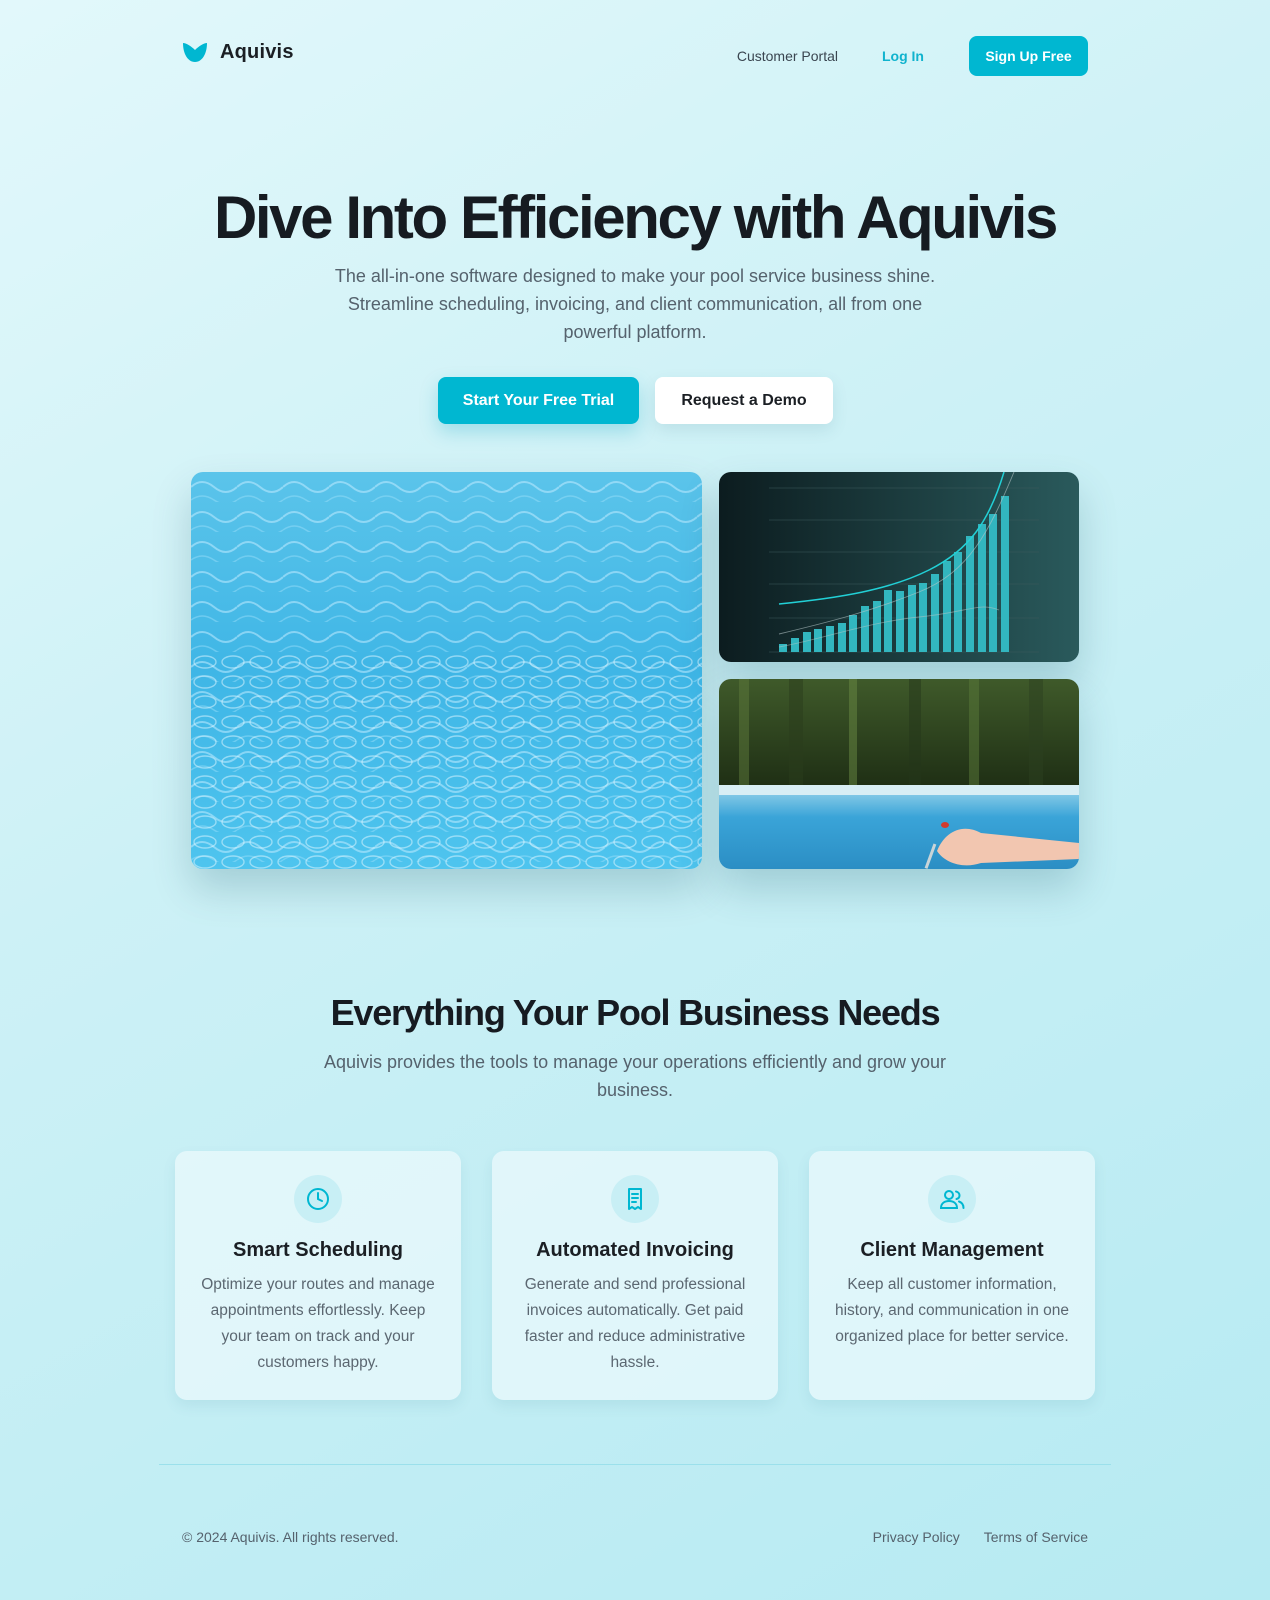 Image resolution: width=1270 pixels, height=1600 pixels. I want to click on request-demo-button: Request a Demo, so click(744, 400).